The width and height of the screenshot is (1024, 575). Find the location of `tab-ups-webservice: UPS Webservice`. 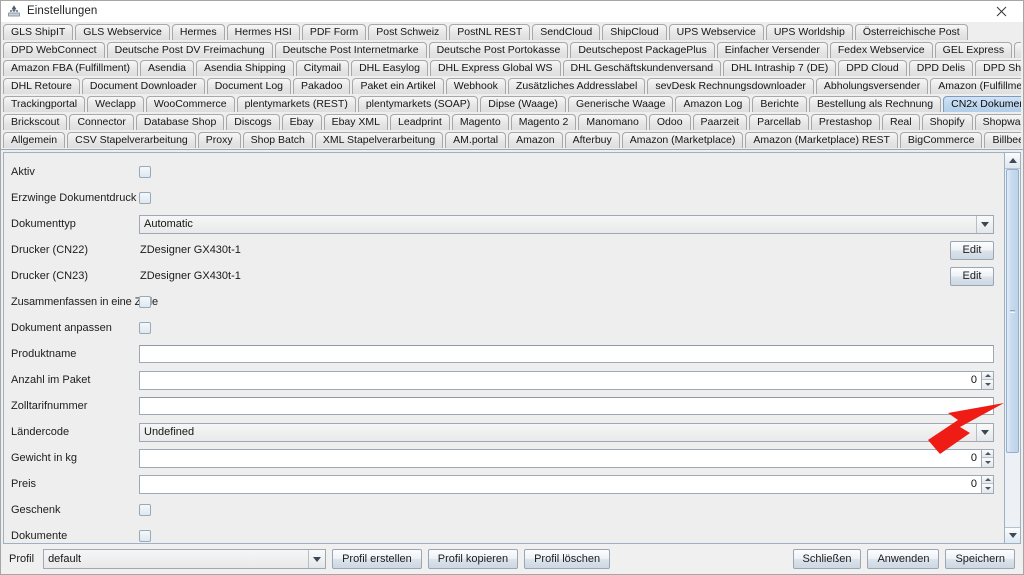

tab-ups-webservice: UPS Webservice is located at coordinates (716, 32).